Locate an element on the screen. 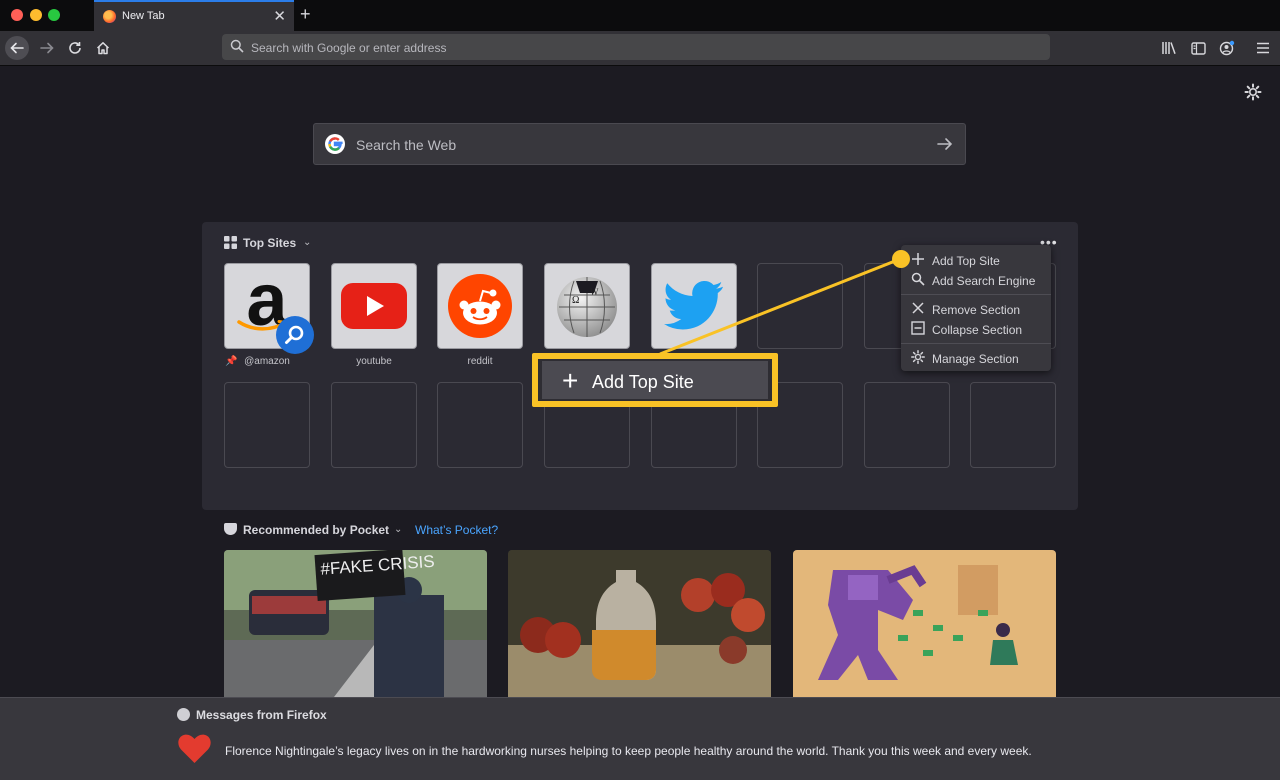  firefox-logo-icon is located at coordinates (183, 714).